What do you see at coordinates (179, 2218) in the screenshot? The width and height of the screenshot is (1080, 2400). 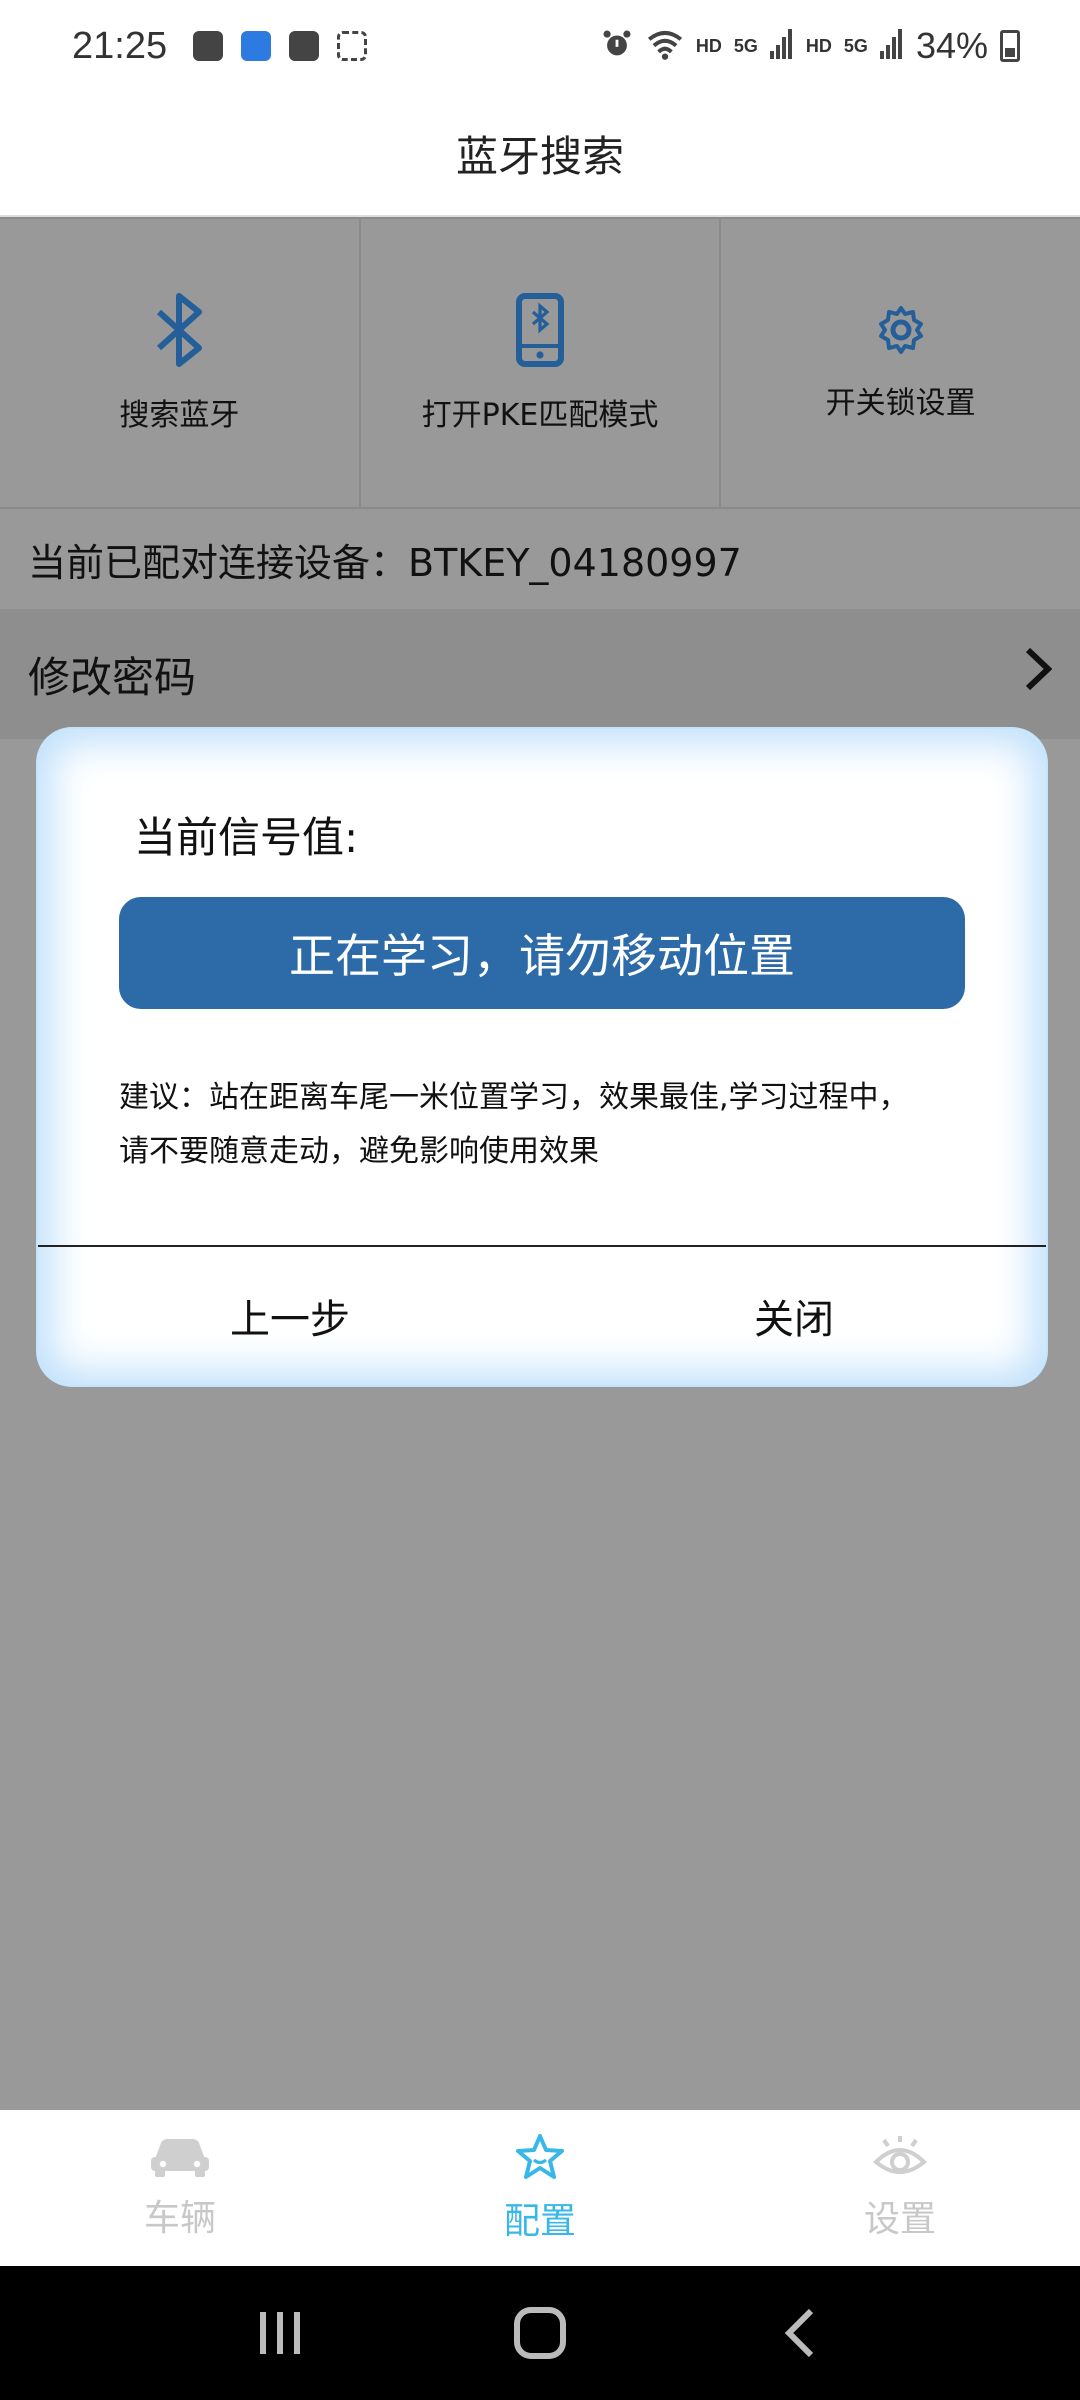 I see `nav-vehicle-label: 车辆` at bounding box center [179, 2218].